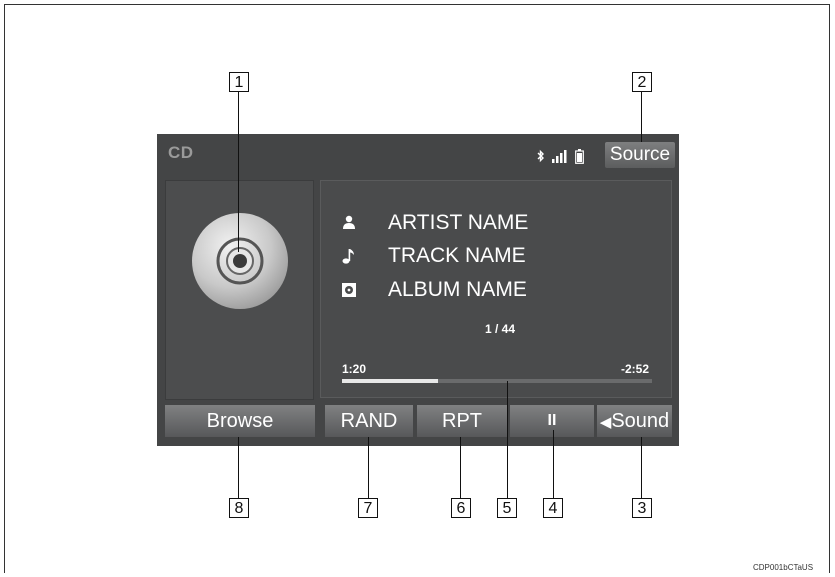 The image size is (835, 577). What do you see at coordinates (507, 508) in the screenshot?
I see `callout-5: 5` at bounding box center [507, 508].